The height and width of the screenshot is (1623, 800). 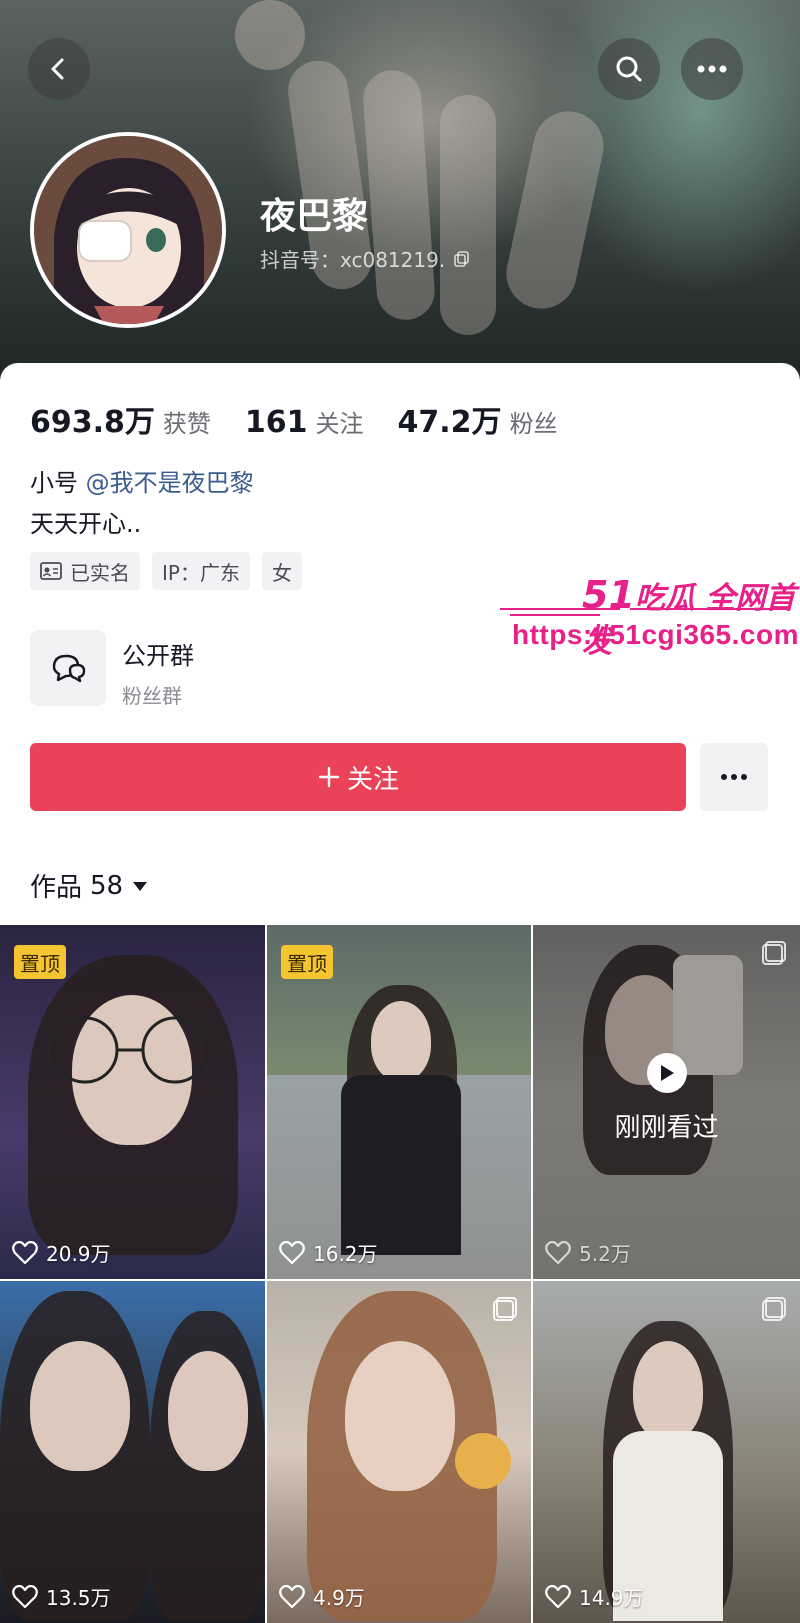 I want to click on followers-count: 47.2万, so click(x=450, y=419).